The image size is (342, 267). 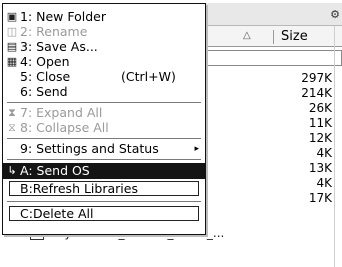 What do you see at coordinates (89, 148) in the screenshot?
I see `menu-item-label: 9: Settings and Status` at bounding box center [89, 148].